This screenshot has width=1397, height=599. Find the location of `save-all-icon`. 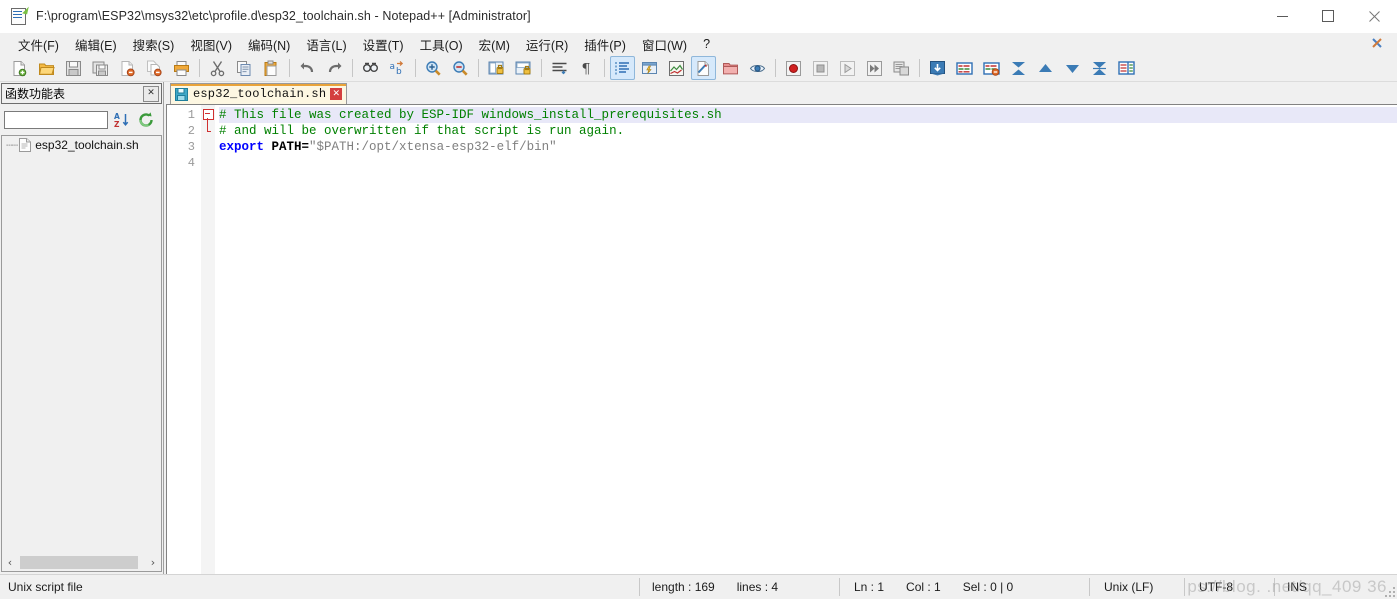

save-all-icon is located at coordinates (100, 68).